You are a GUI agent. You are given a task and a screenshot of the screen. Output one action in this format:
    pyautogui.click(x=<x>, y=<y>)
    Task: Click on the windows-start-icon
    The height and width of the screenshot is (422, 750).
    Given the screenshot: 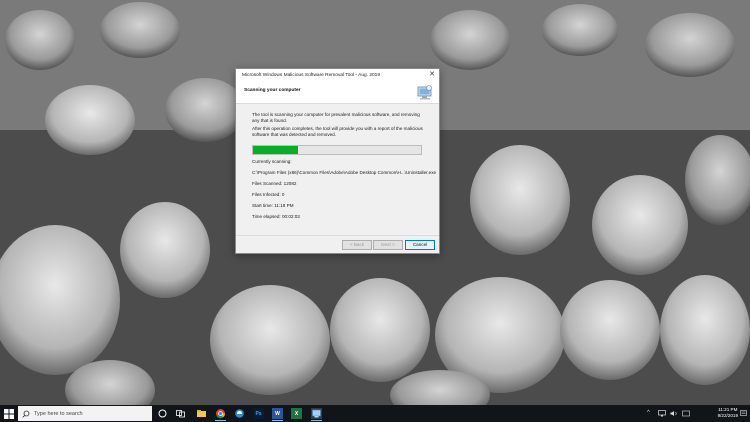 What is the action you would take?
    pyautogui.click(x=9, y=414)
    